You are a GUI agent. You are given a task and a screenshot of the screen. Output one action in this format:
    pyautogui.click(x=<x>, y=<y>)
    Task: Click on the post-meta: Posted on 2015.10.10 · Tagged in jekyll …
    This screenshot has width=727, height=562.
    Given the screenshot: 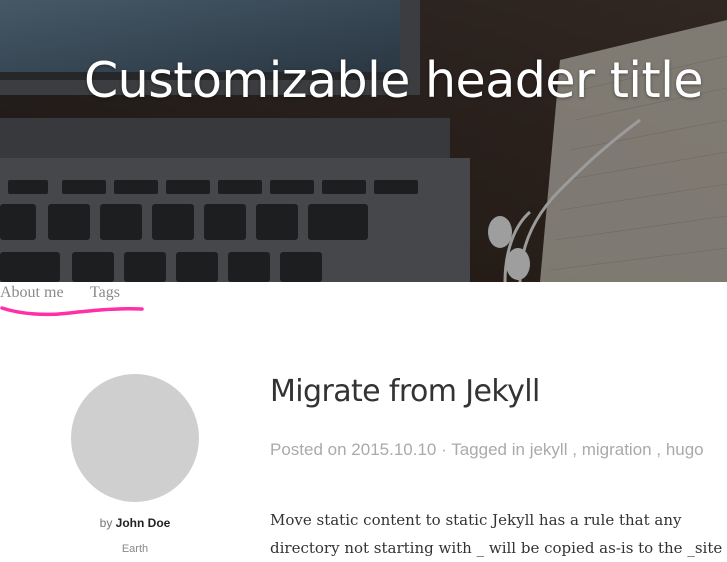 What is the action you would take?
    pyautogui.click(x=487, y=450)
    